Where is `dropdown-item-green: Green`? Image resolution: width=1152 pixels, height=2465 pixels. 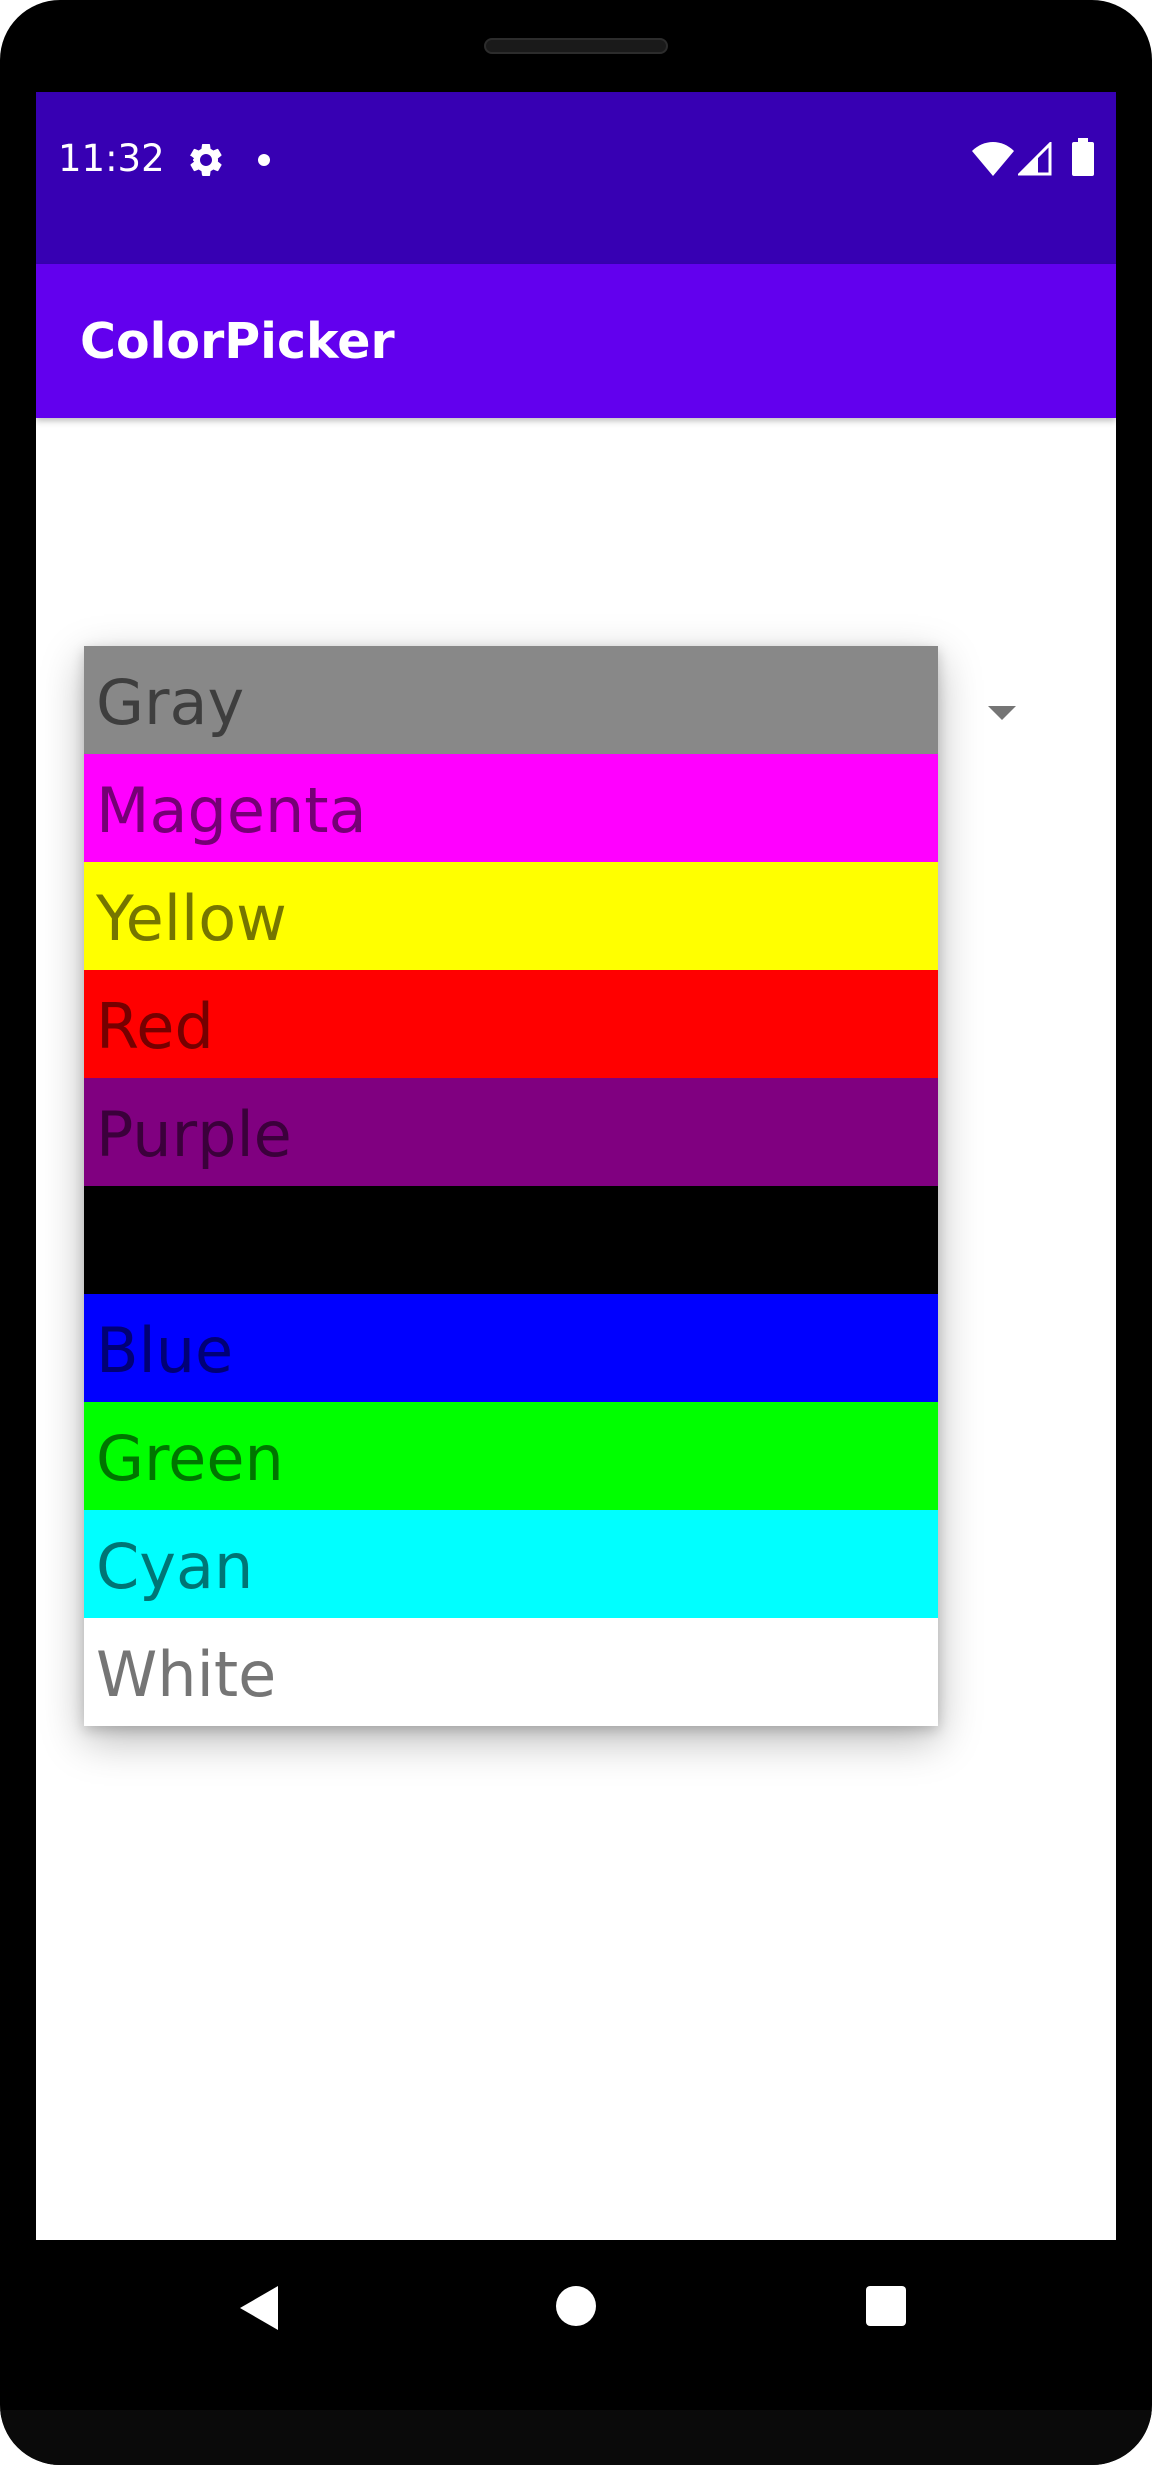 dropdown-item-green: Green is located at coordinates (511, 1456).